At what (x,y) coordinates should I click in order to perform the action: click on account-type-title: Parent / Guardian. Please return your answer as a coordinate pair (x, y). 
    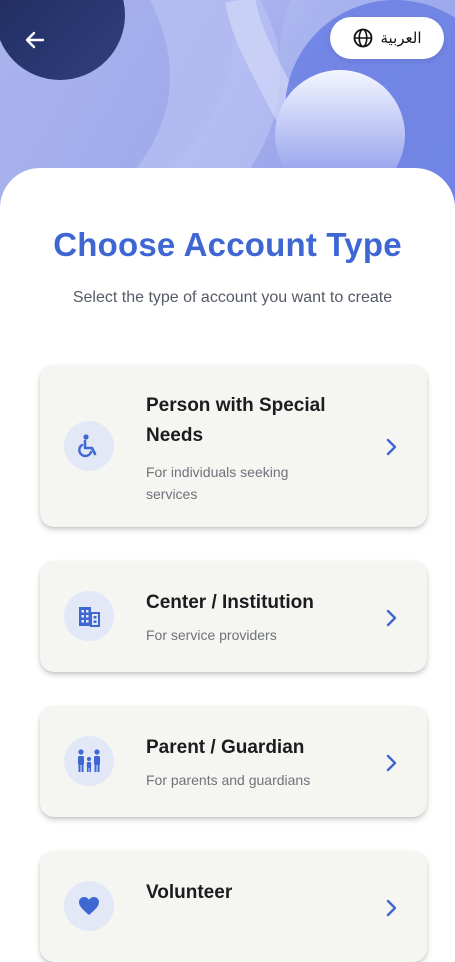
    Looking at the image, I should click on (225, 747).